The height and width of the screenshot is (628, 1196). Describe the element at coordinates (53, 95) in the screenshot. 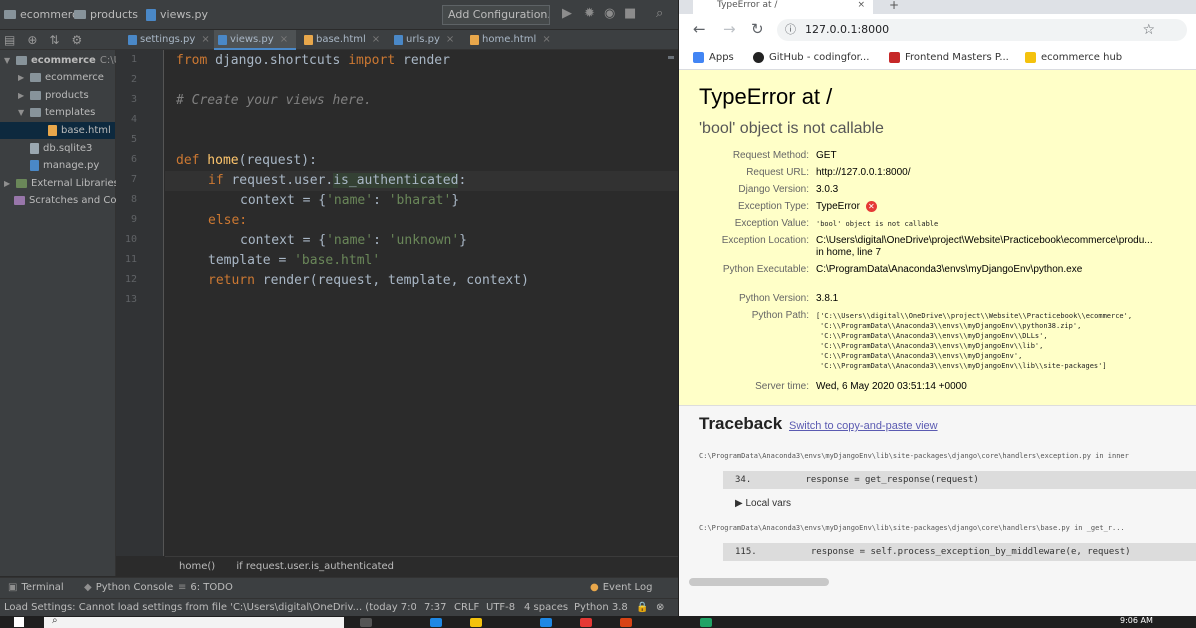

I see `tree-item-products: ▶ products` at that location.